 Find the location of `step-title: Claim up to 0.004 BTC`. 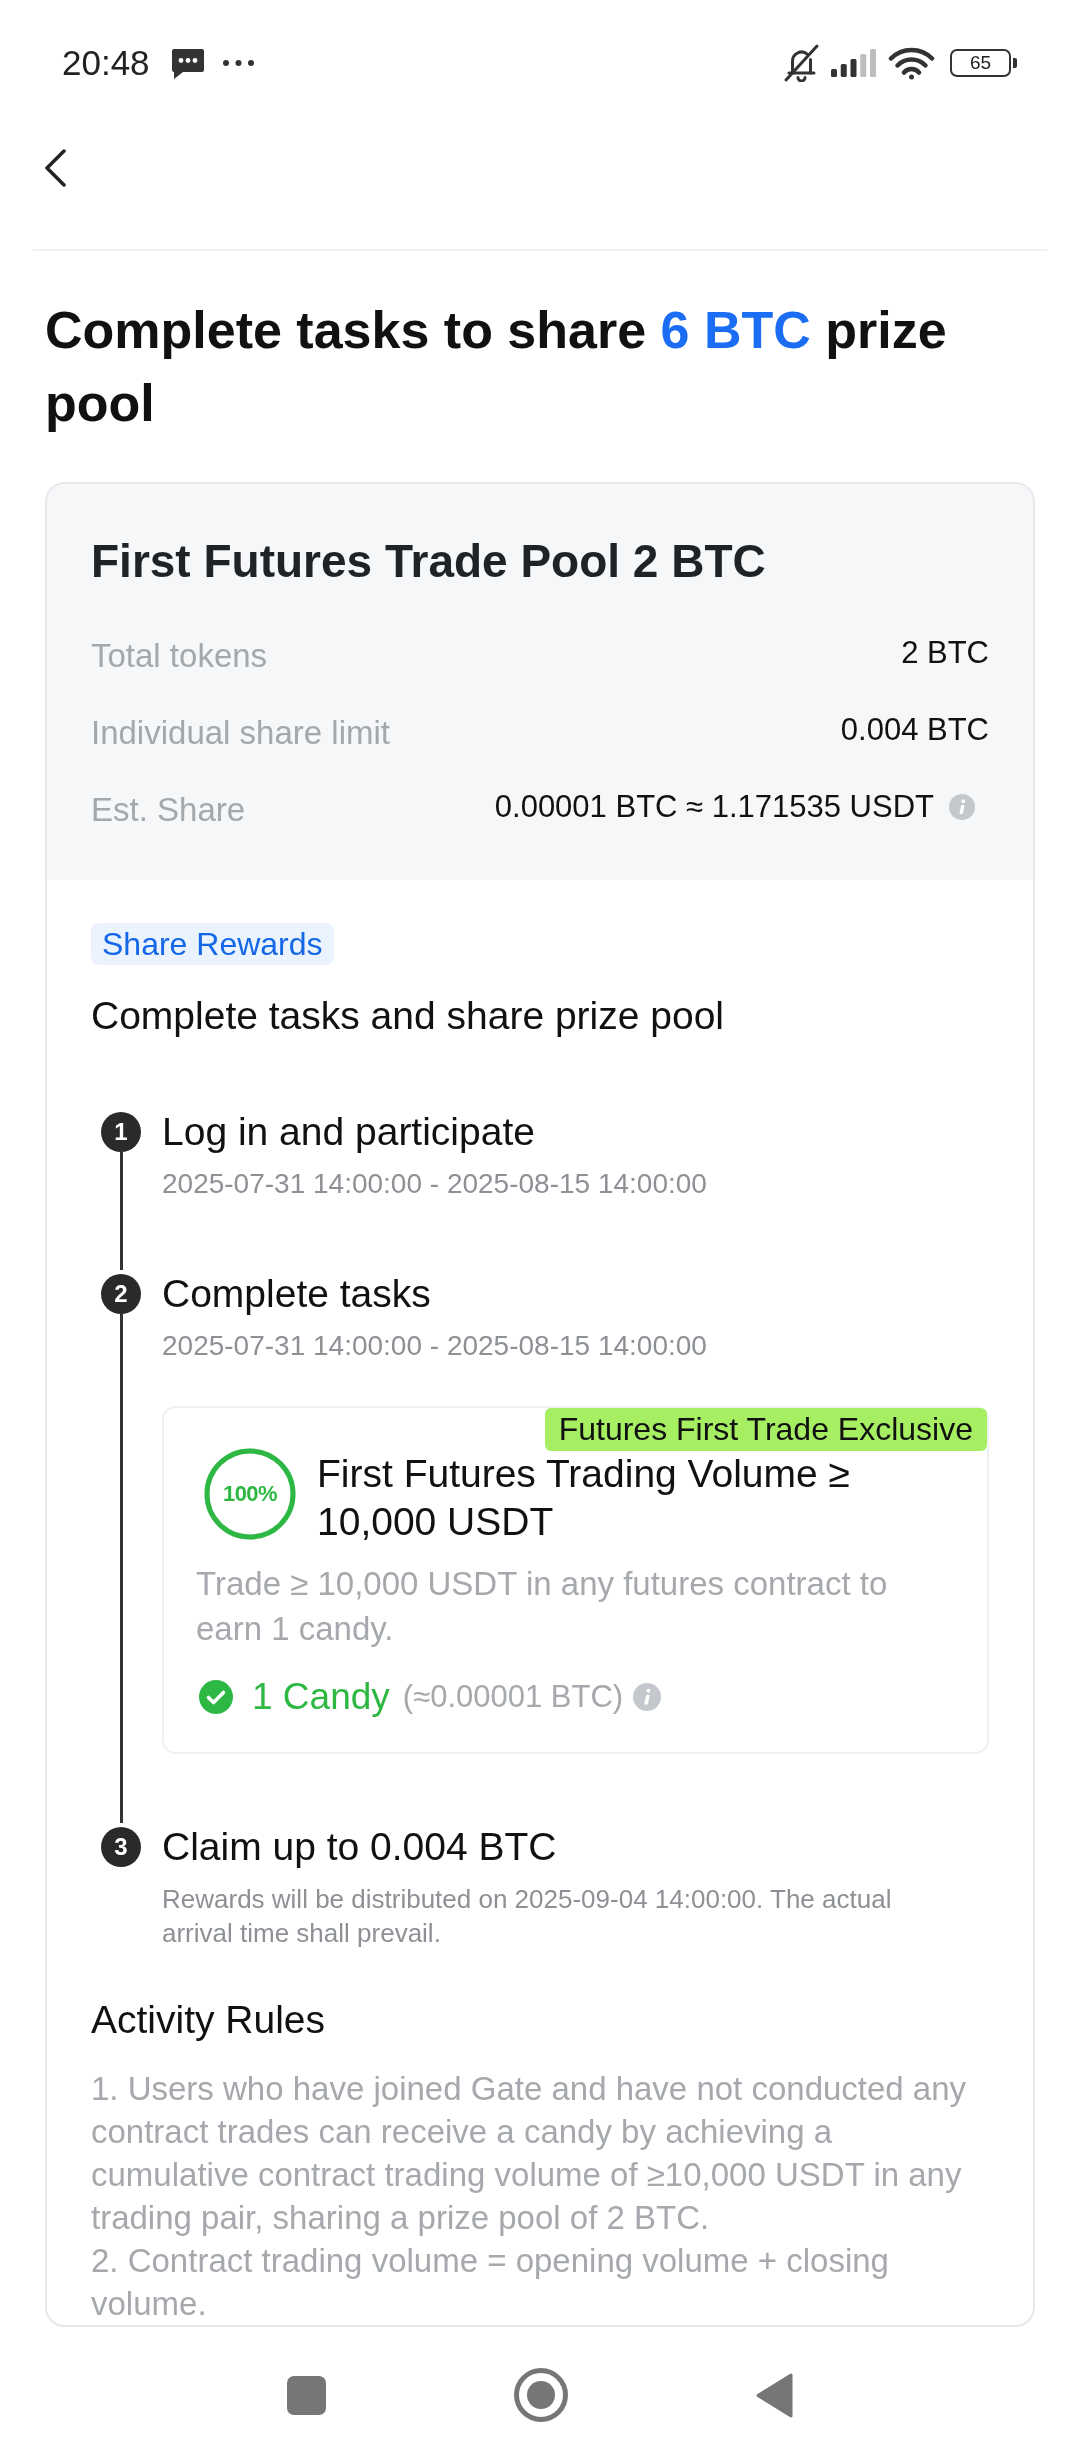

step-title: Claim up to 0.004 BTC is located at coordinates (360, 1847).